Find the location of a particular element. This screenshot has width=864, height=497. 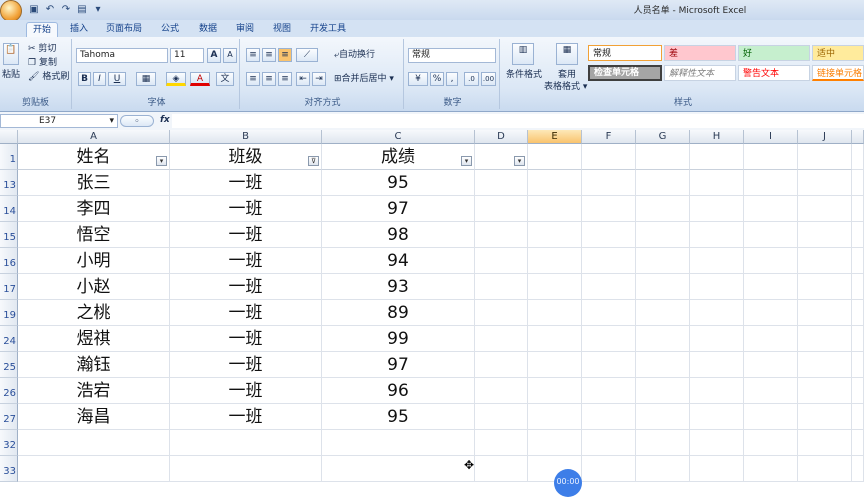

tab-developer: 开发工具 is located at coordinates (328, 29).